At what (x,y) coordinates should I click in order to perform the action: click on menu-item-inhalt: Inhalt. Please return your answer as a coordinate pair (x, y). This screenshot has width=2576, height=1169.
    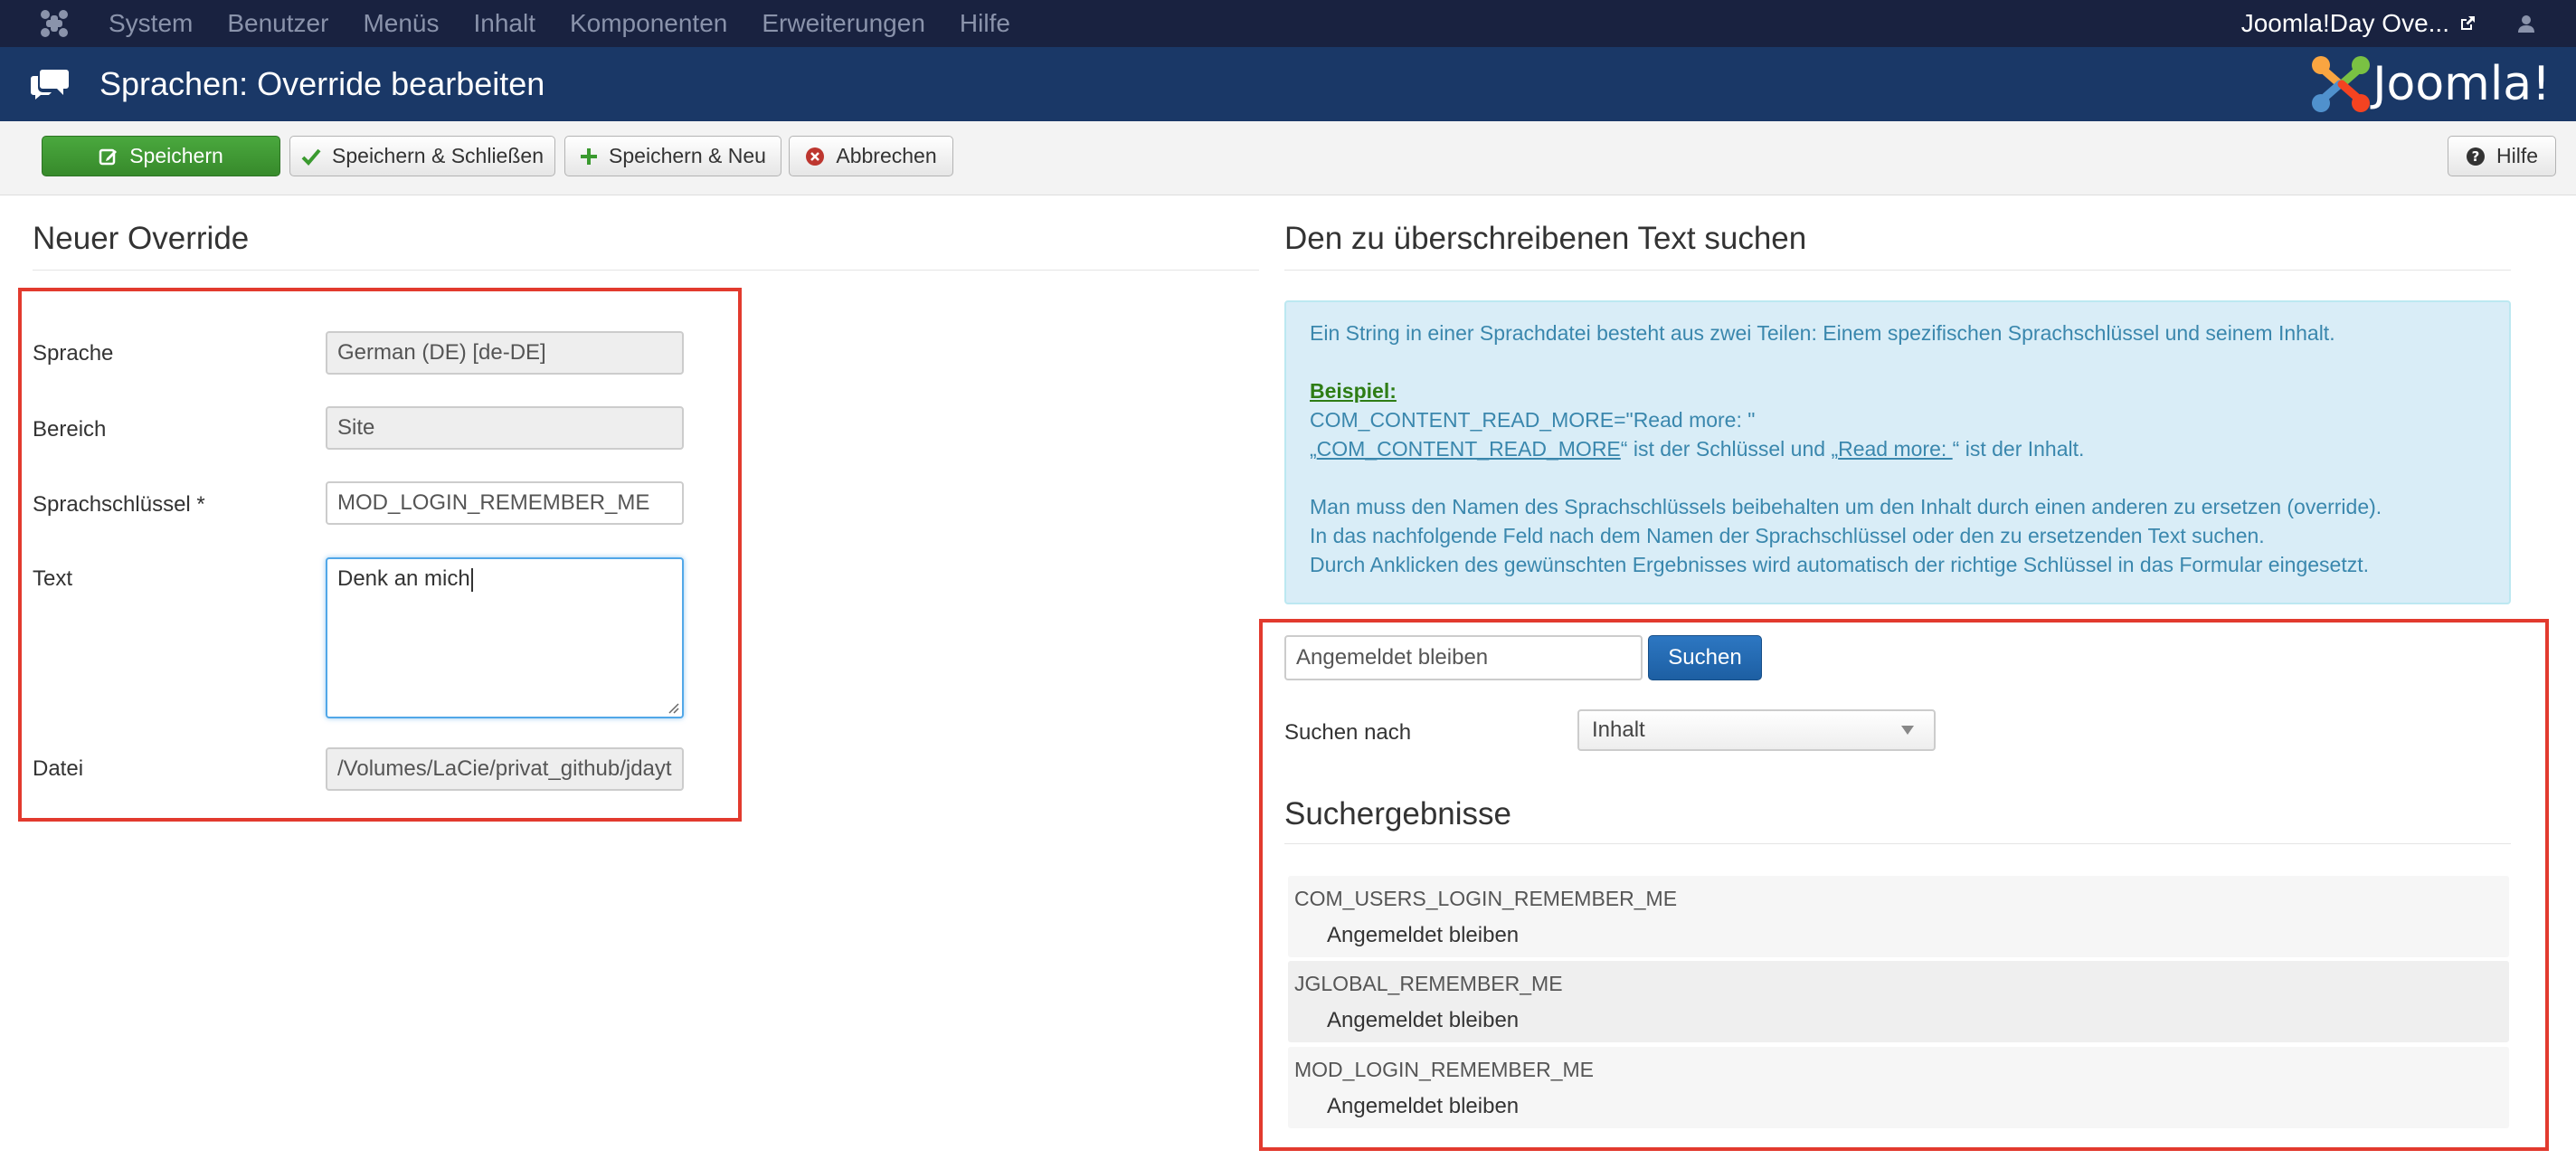
    Looking at the image, I should click on (504, 23).